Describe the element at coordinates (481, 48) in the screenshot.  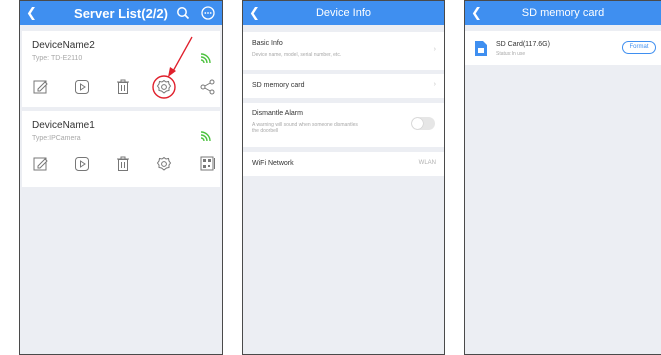
I see `sd-card-icon` at that location.